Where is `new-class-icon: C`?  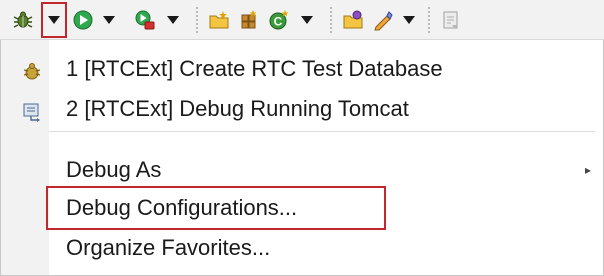 new-class-icon: C is located at coordinates (279, 20).